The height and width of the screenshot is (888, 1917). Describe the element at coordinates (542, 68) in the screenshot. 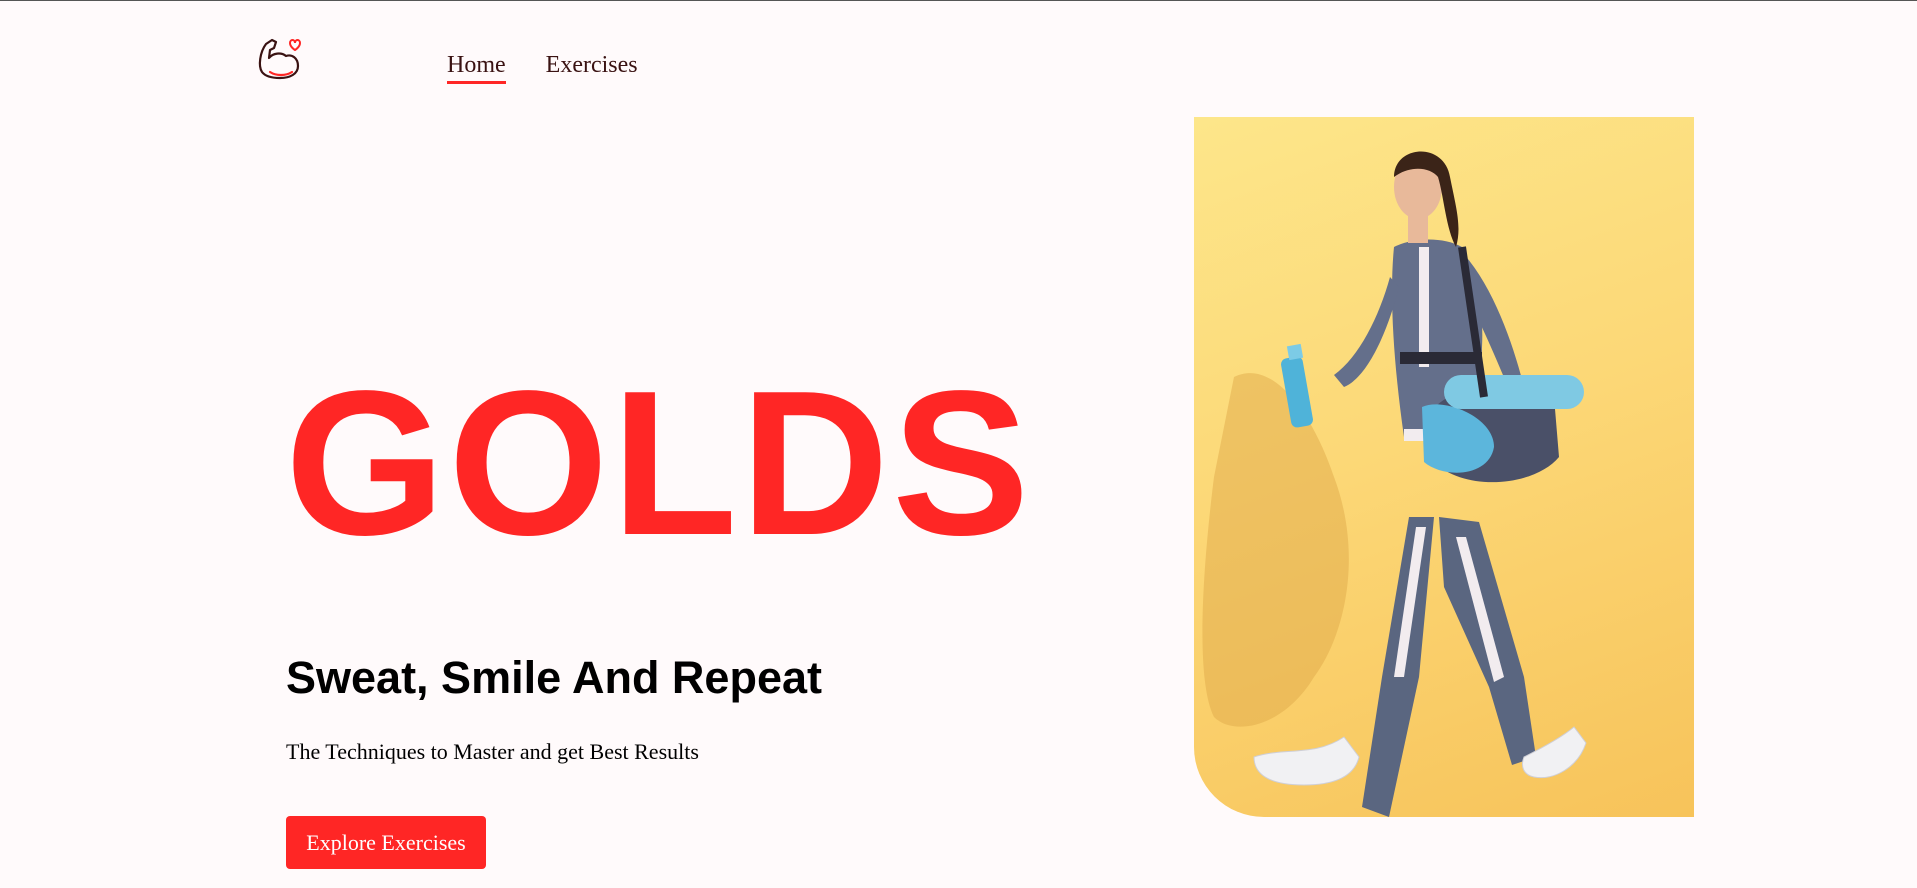

I see `main-nav: Home Exercises` at that location.